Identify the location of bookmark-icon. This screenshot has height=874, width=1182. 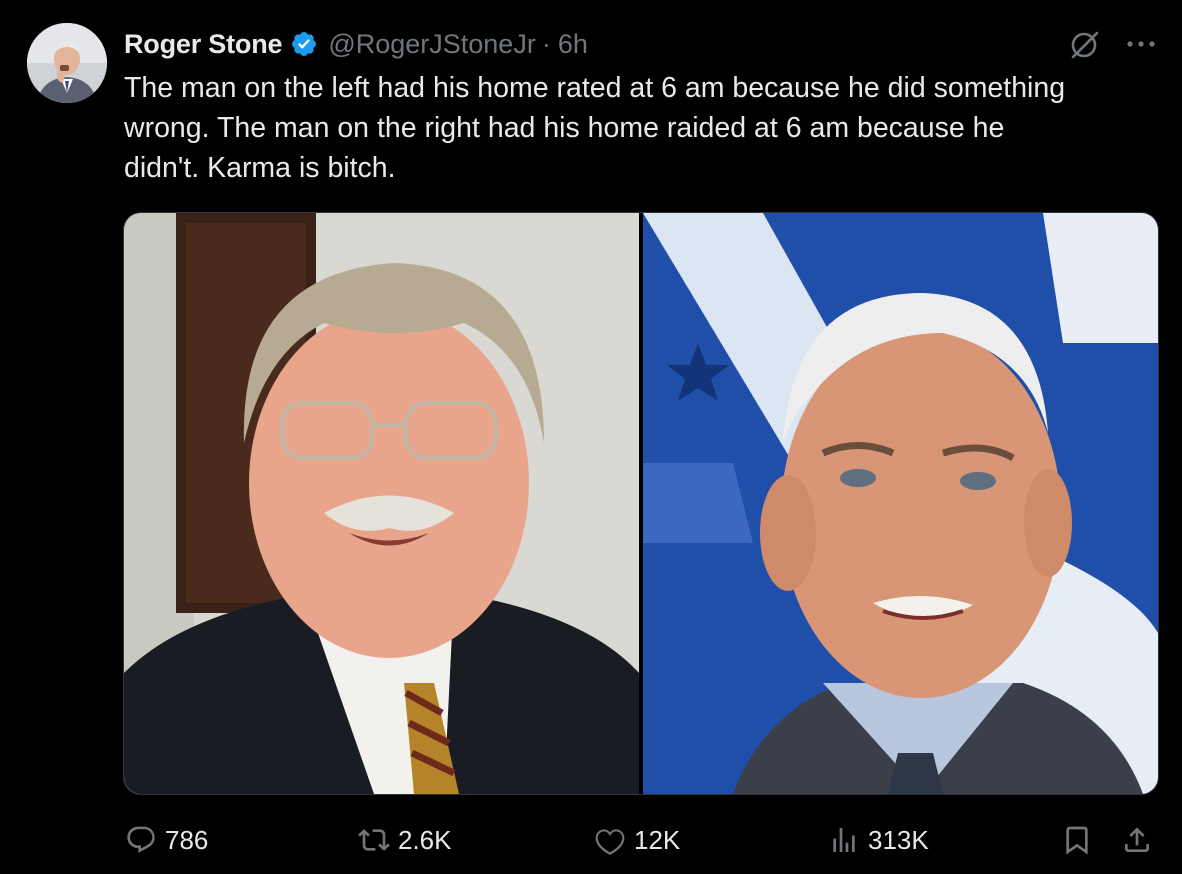
(1077, 840).